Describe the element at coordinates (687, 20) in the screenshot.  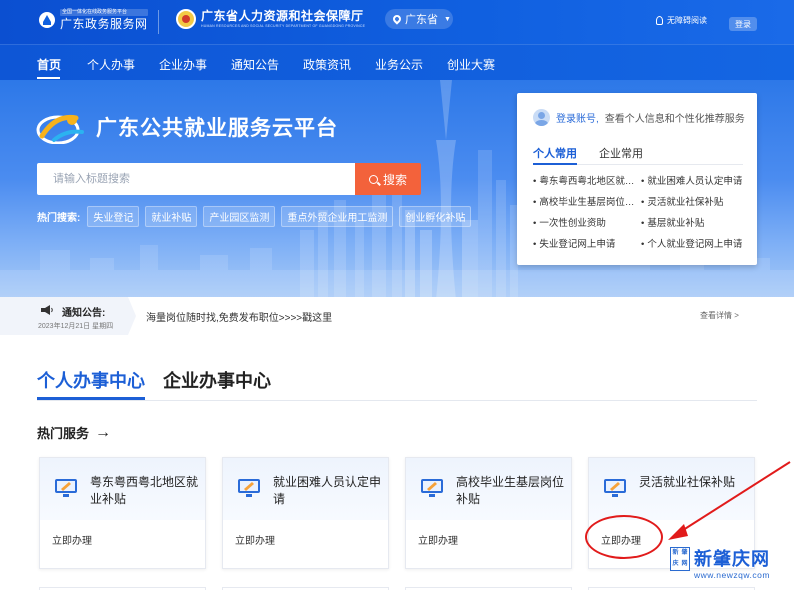
I see `accessibility-label: 无障碍阅读` at that location.